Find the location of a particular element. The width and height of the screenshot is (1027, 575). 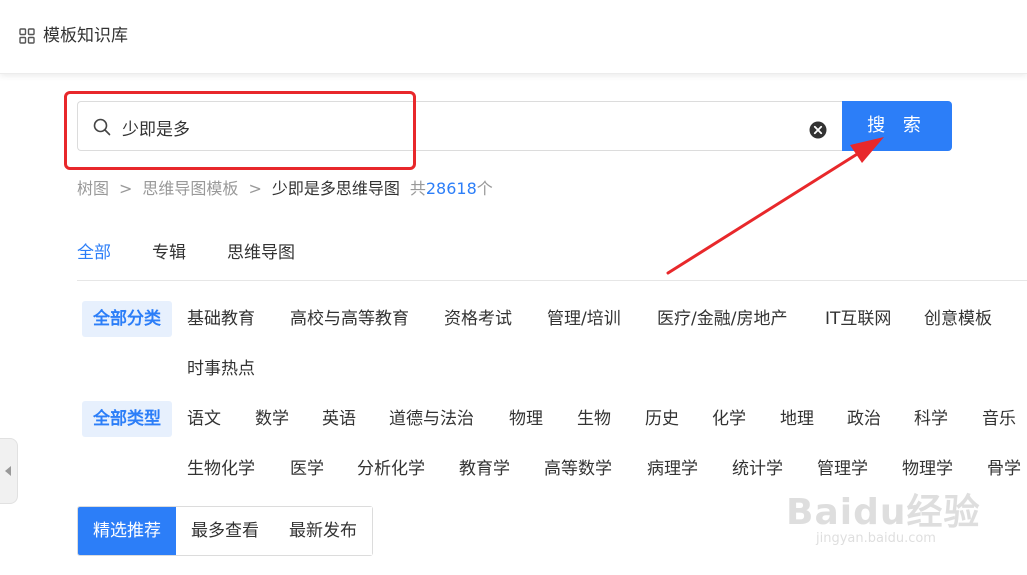

chevron-left-icon is located at coordinates (8, 471).